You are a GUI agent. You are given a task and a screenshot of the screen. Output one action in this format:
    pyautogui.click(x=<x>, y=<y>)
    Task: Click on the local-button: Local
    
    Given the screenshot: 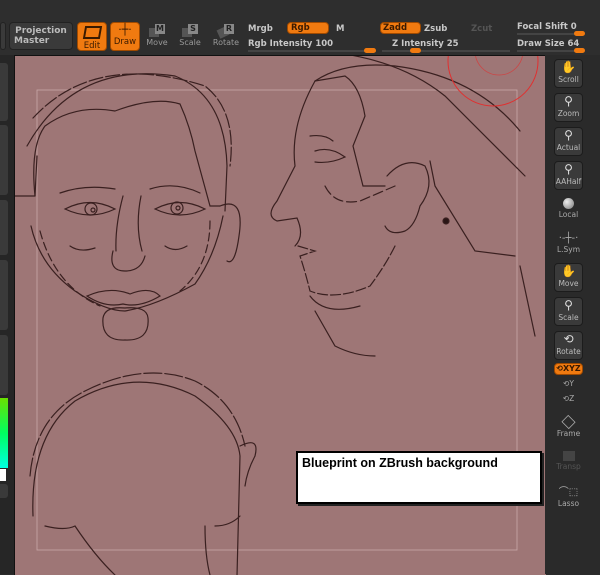 What is the action you would take?
    pyautogui.click(x=568, y=208)
    